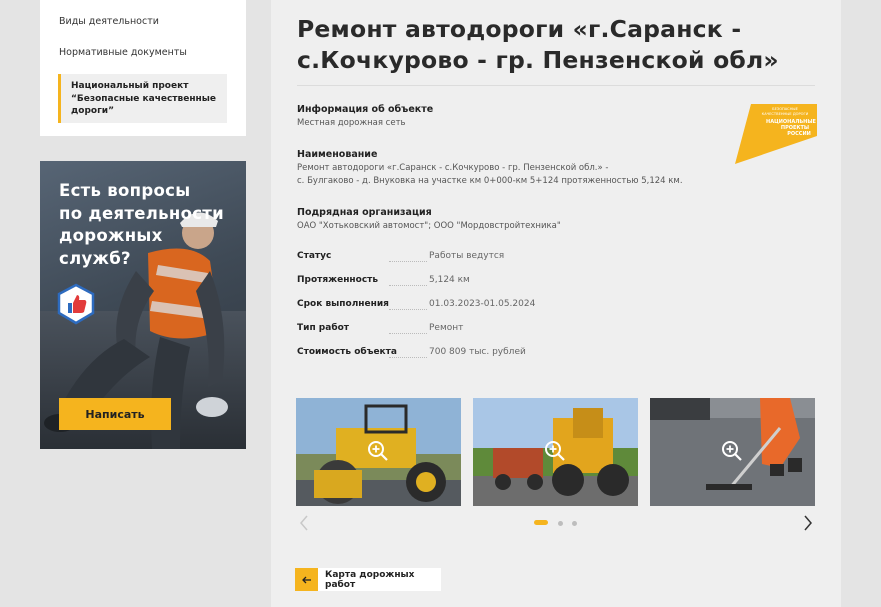 This screenshot has height=607, width=881. I want to click on detail-row-term: Срок выполнения 01.03.2023-01.05.2024, so click(447, 306).